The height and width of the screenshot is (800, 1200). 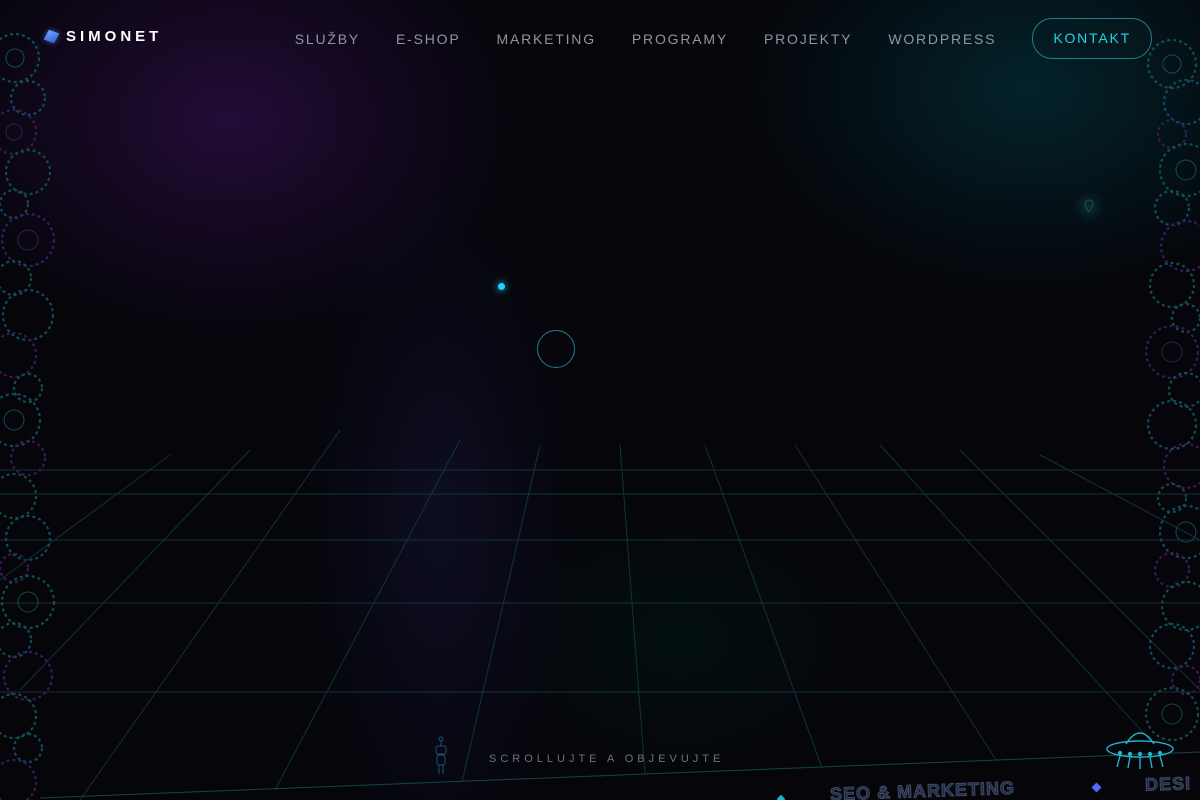 I want to click on cube-logo-icon, so click(x=51, y=36).